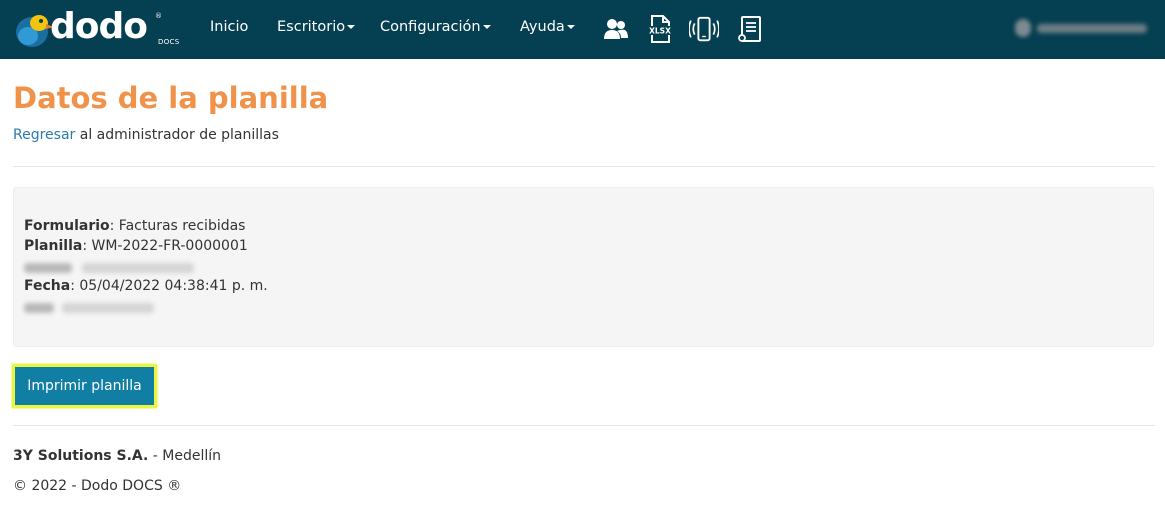 The image size is (1165, 516). I want to click on mobile-vibrate-icon, so click(704, 29).